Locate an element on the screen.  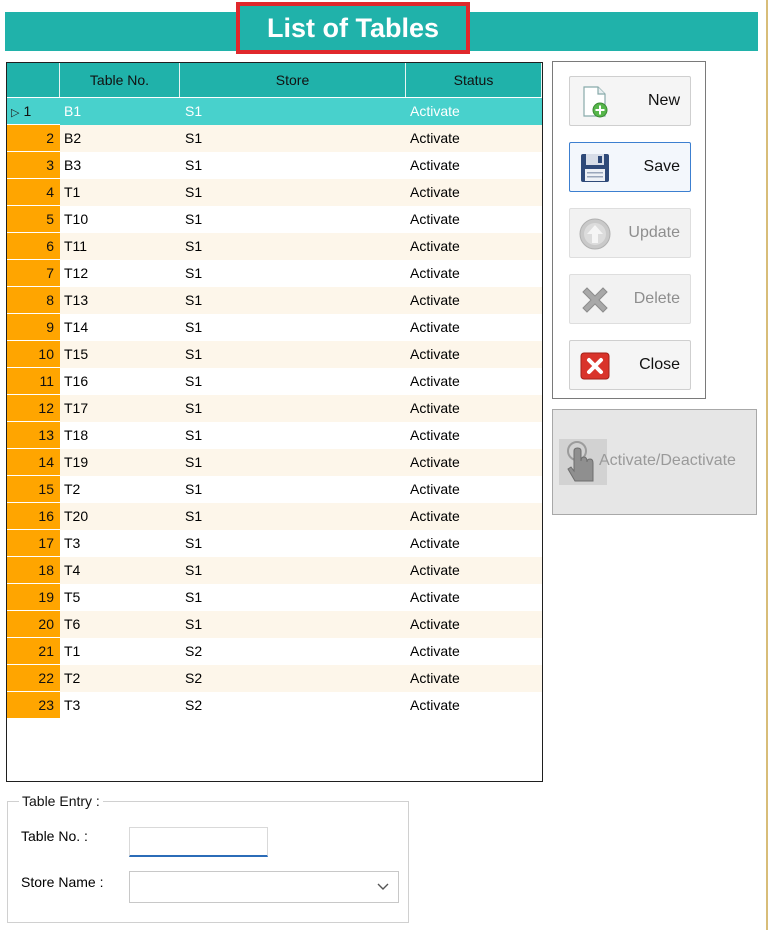
cell-table-no: B2 is located at coordinates (120, 138).